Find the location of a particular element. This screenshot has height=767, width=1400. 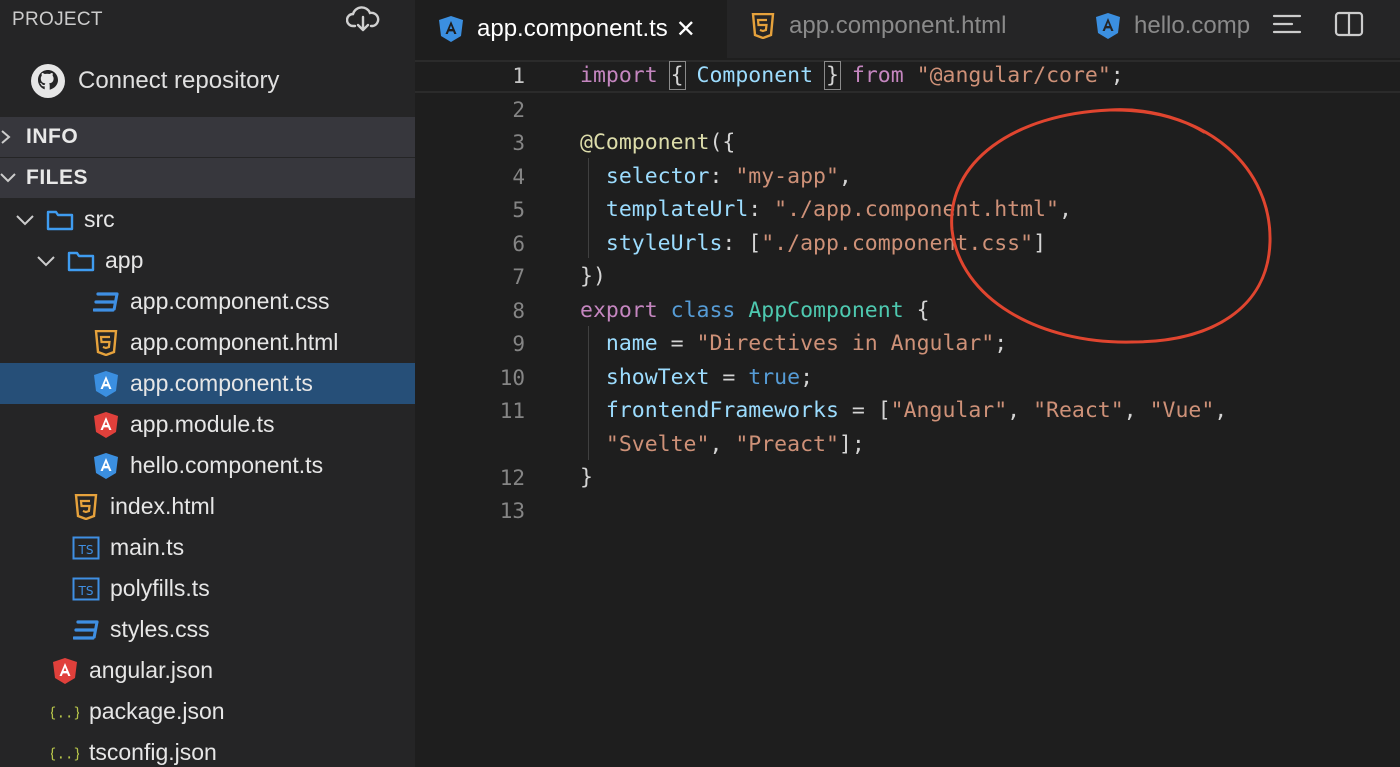

tree-item-app: app is located at coordinates (207, 260).